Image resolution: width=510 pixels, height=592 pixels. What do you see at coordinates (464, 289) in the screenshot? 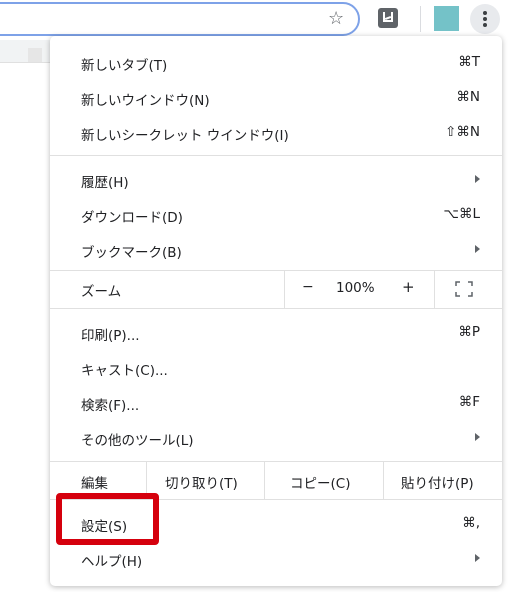
I see `fullscreen-icon` at bounding box center [464, 289].